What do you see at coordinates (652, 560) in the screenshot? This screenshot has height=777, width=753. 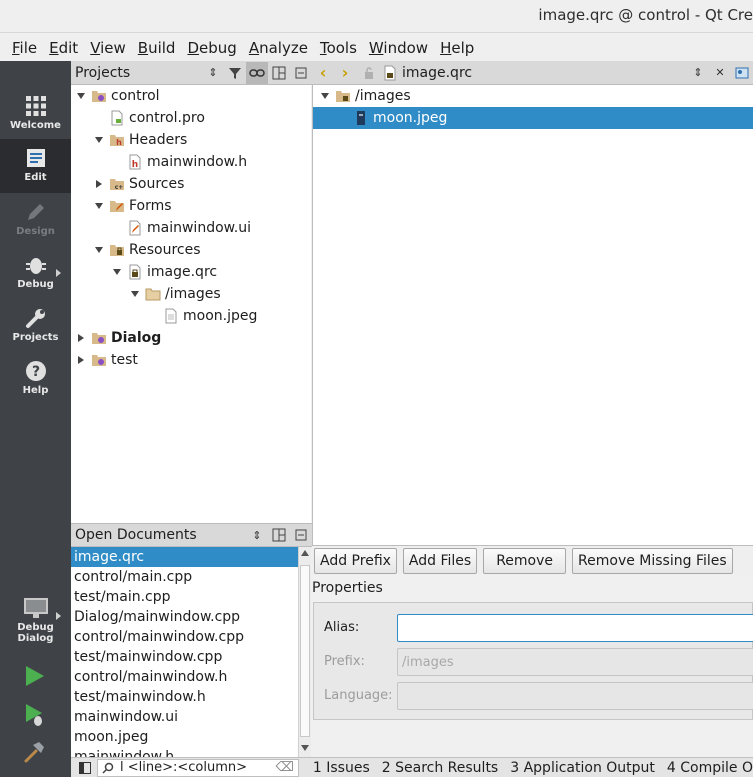 I see `remove-missing-files-button: Remove Missing Files` at bounding box center [652, 560].